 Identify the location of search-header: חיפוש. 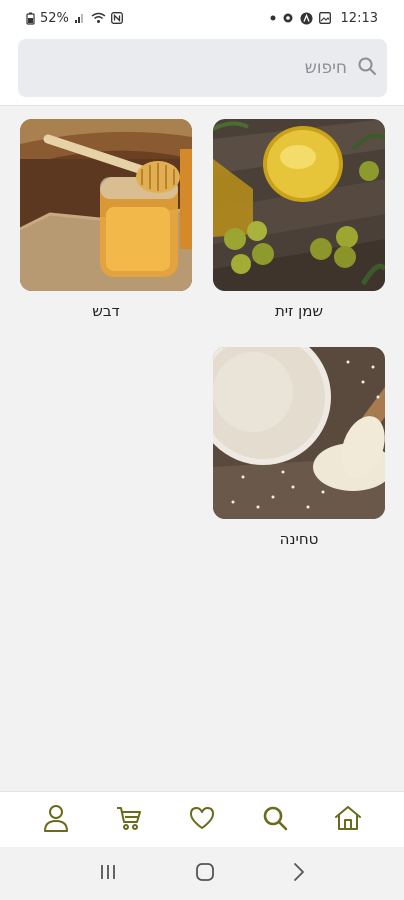
(202, 71).